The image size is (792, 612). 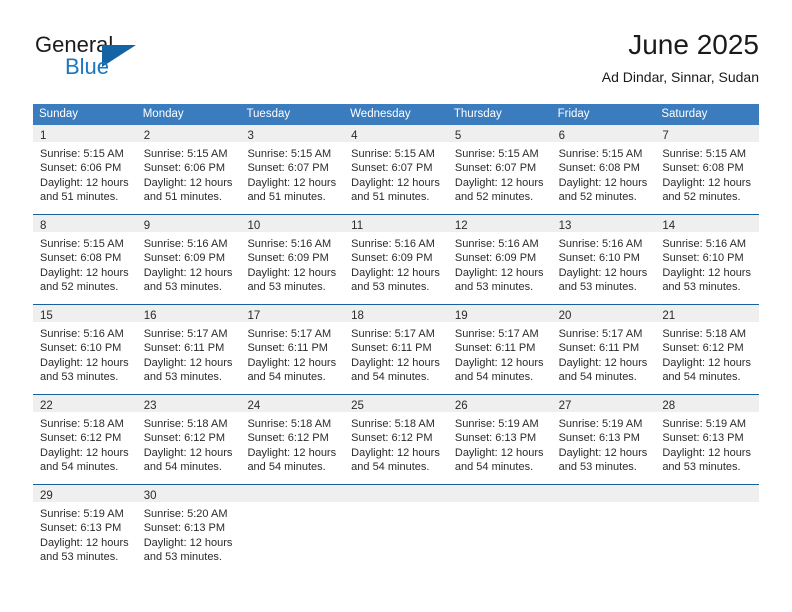 I want to click on day-number-band: 27, so click(x=603, y=403).